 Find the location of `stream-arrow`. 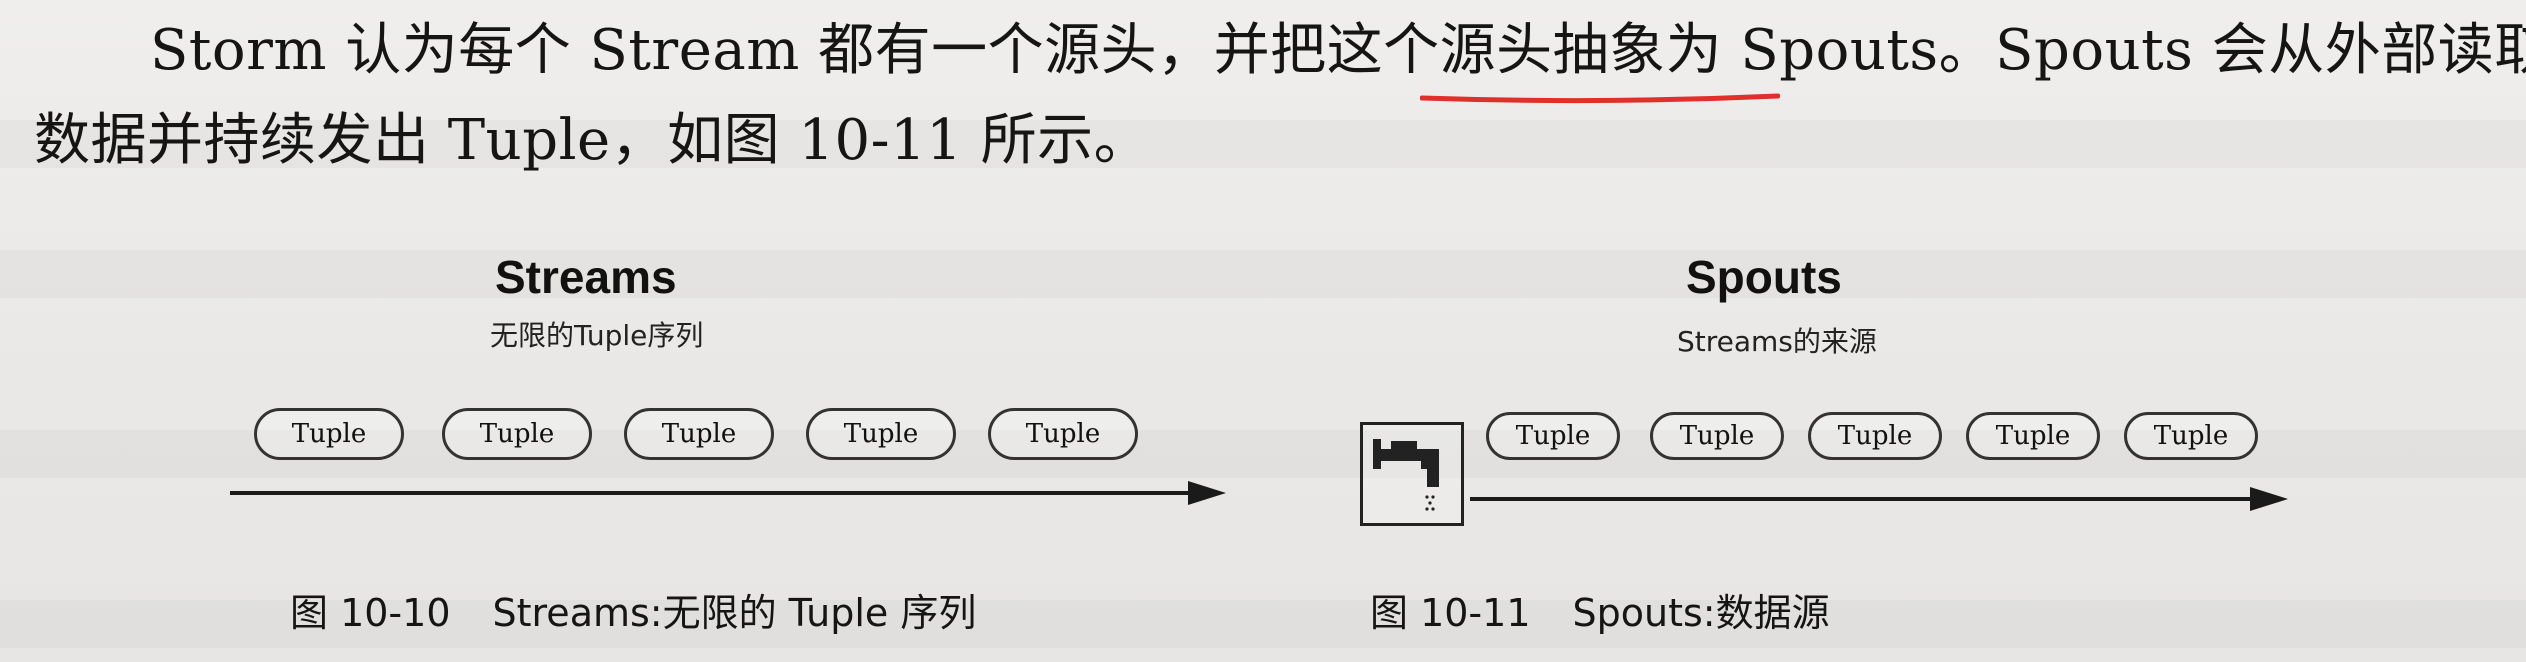

stream-arrow is located at coordinates (728, 493).